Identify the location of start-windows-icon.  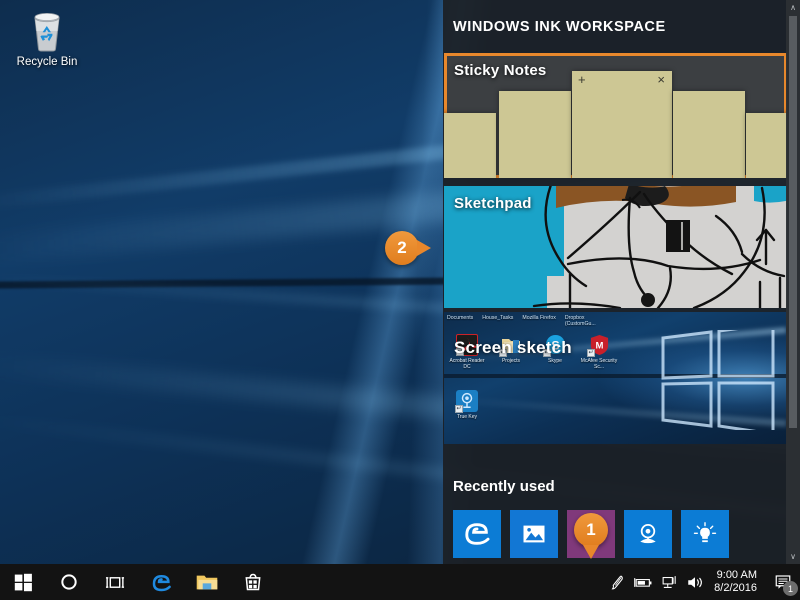
(23, 582).